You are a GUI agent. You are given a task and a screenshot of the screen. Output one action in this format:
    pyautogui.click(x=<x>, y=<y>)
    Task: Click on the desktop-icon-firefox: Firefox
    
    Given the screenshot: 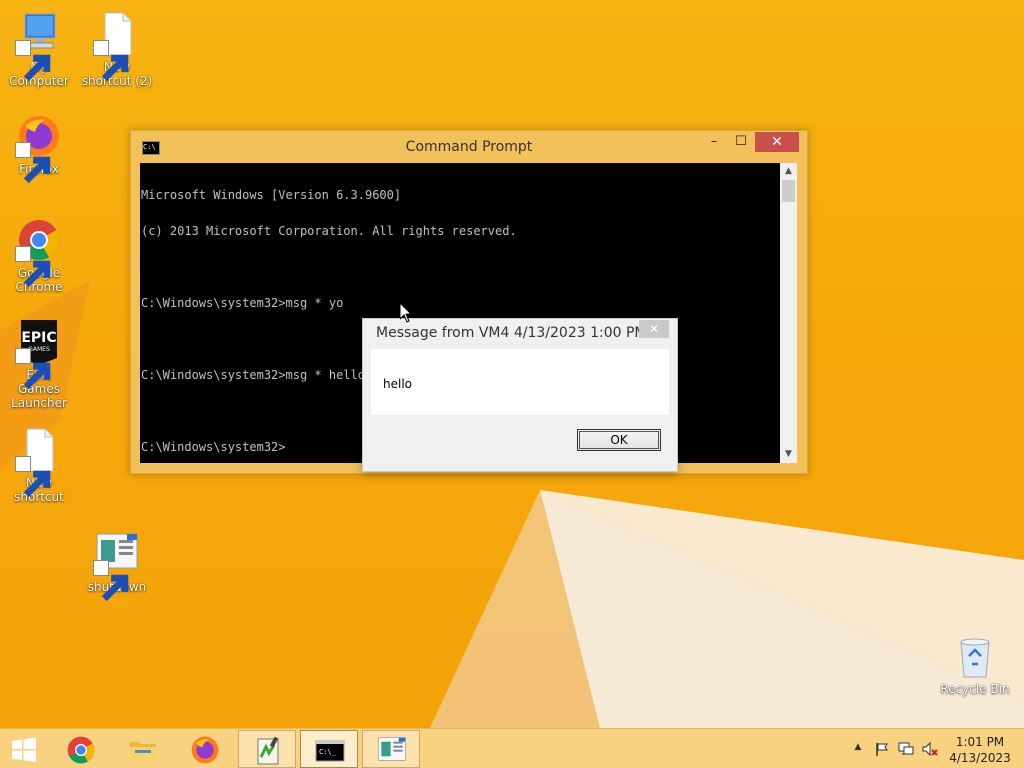 What is the action you would take?
    pyautogui.click(x=39, y=148)
    